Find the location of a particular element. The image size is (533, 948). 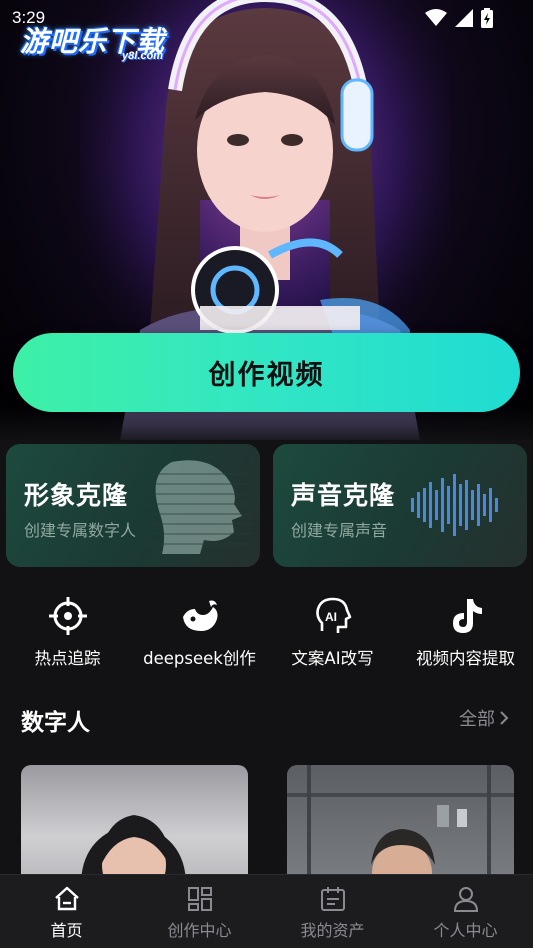

quick-action-ai-rewrite: AI 文案AI改写 is located at coordinates (332, 629).